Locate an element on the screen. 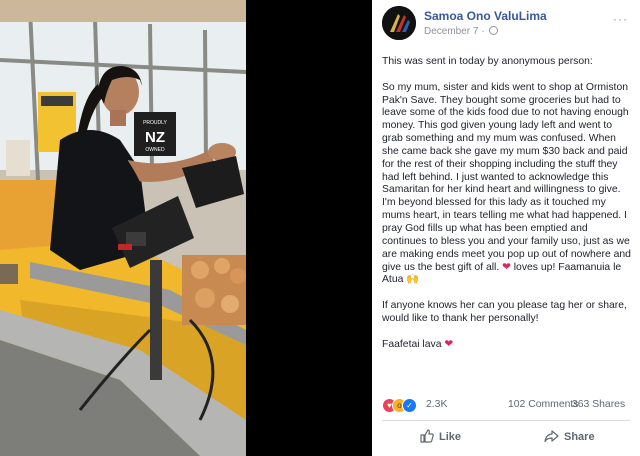  sign-text-1: PROUDLY is located at coordinates (155, 123).